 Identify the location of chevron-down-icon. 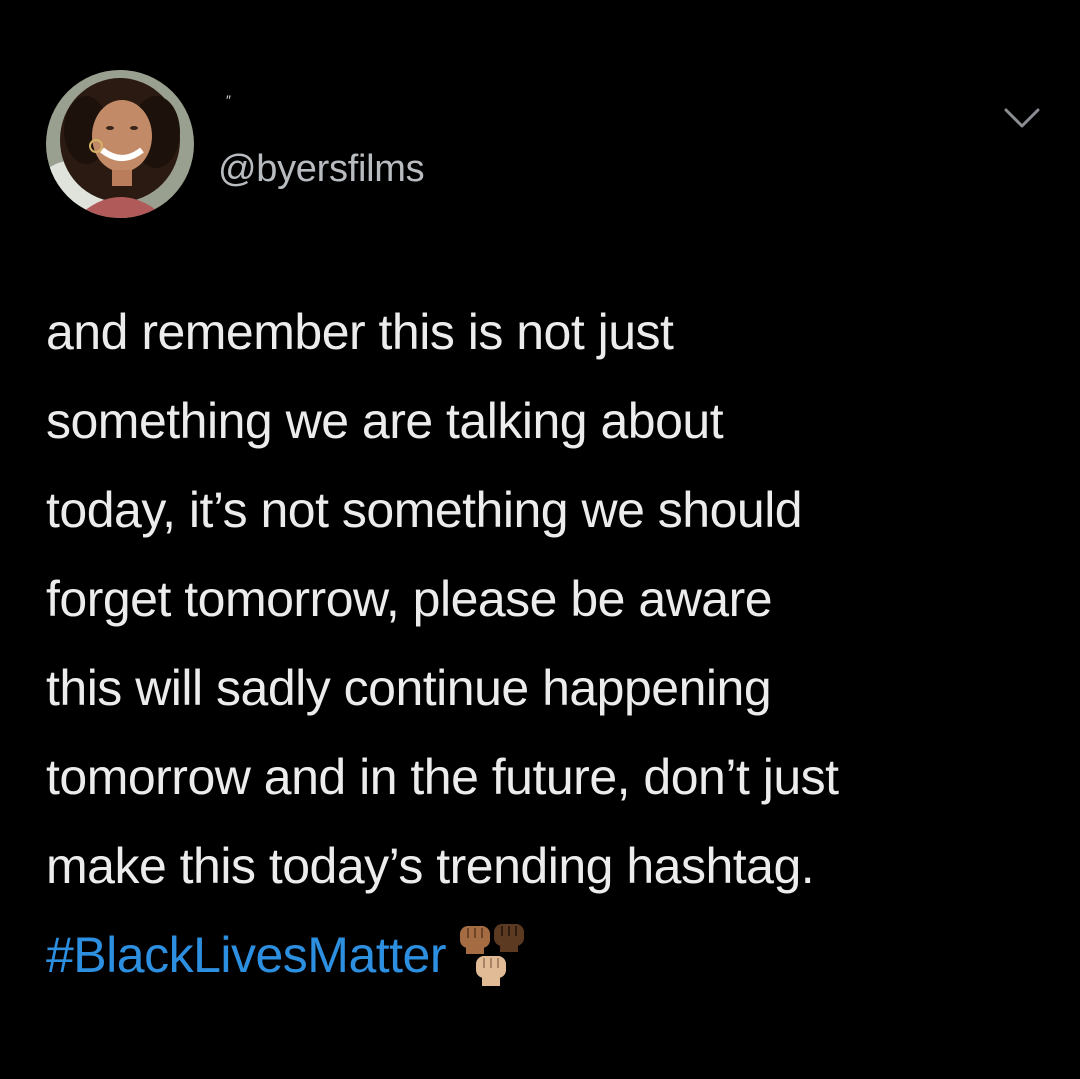
(1022, 118).